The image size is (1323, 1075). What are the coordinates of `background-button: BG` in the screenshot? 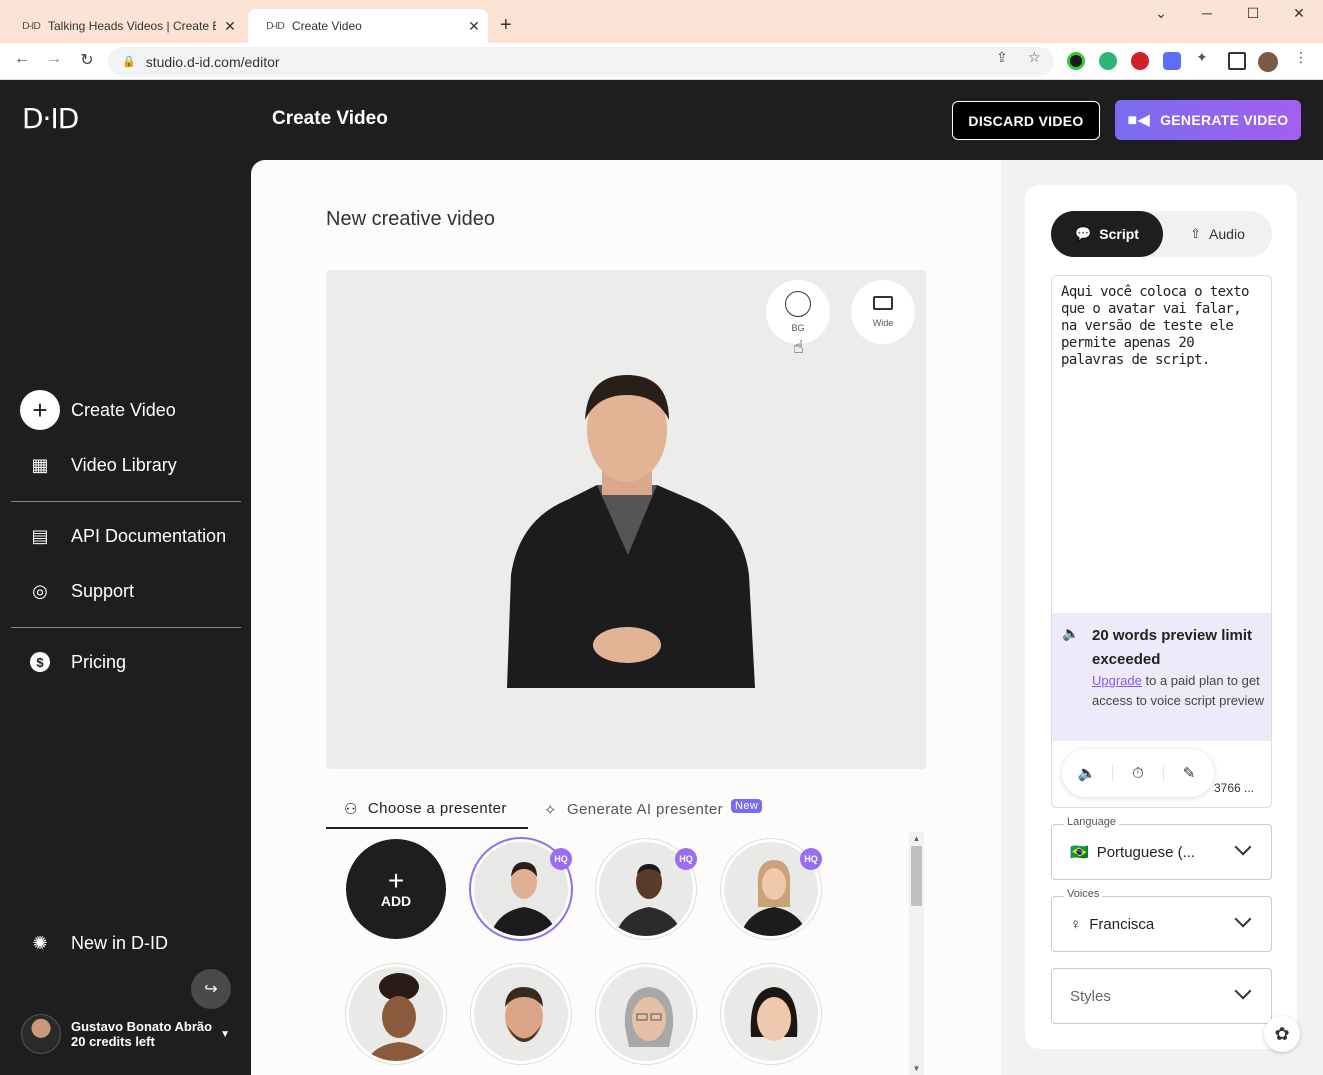 It's located at (798, 312).